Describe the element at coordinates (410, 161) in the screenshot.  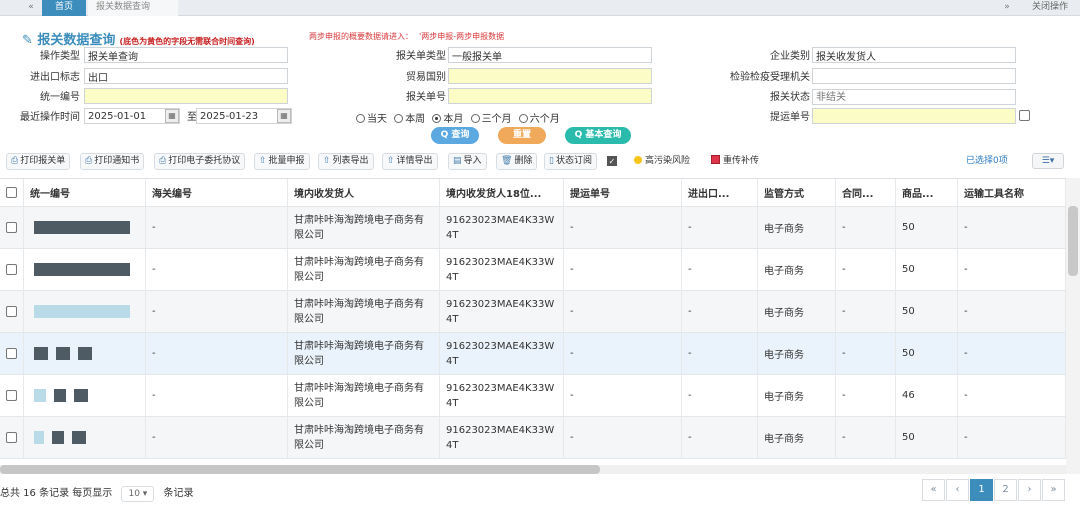
I see `detail-export-button: ⇧ 详情导出` at that location.